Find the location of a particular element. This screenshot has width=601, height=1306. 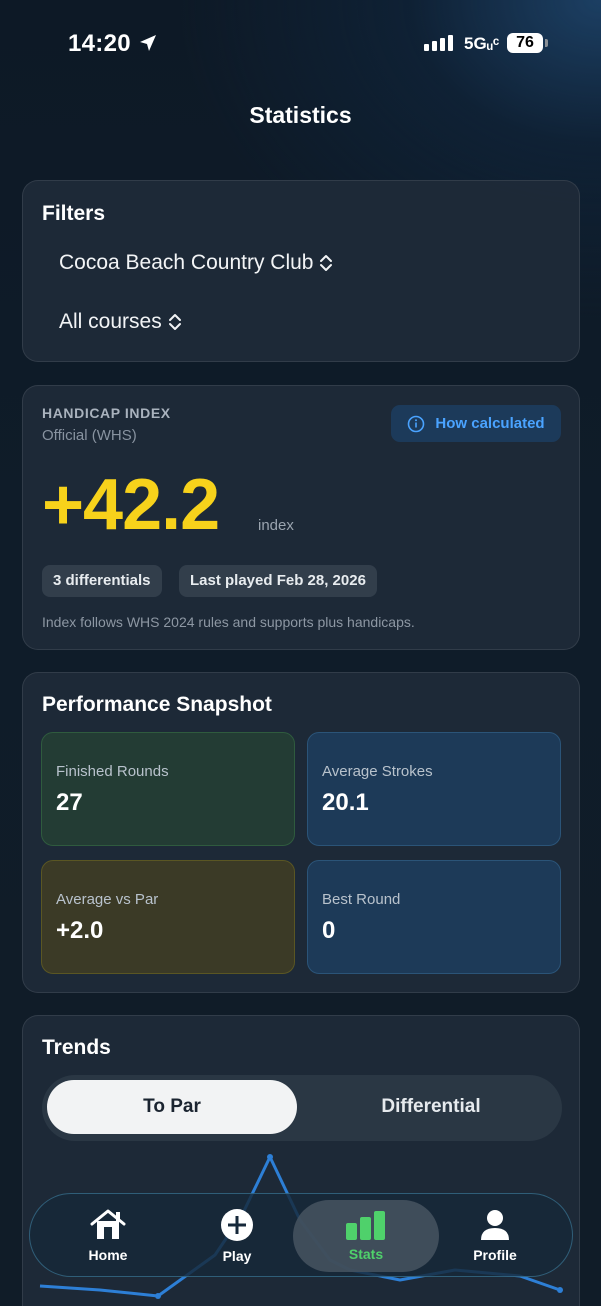

stat-value: +2.0 is located at coordinates (80, 930).